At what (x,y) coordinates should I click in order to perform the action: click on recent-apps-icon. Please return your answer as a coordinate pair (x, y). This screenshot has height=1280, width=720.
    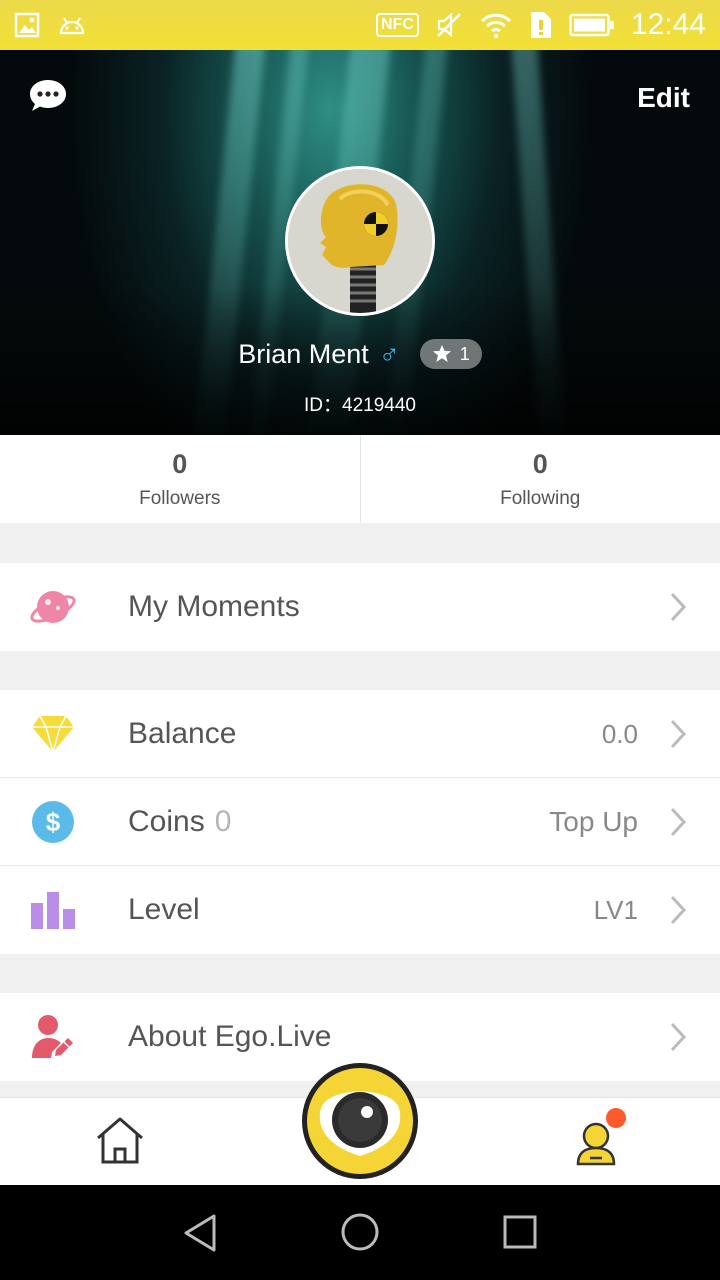
    Looking at the image, I should click on (520, 1232).